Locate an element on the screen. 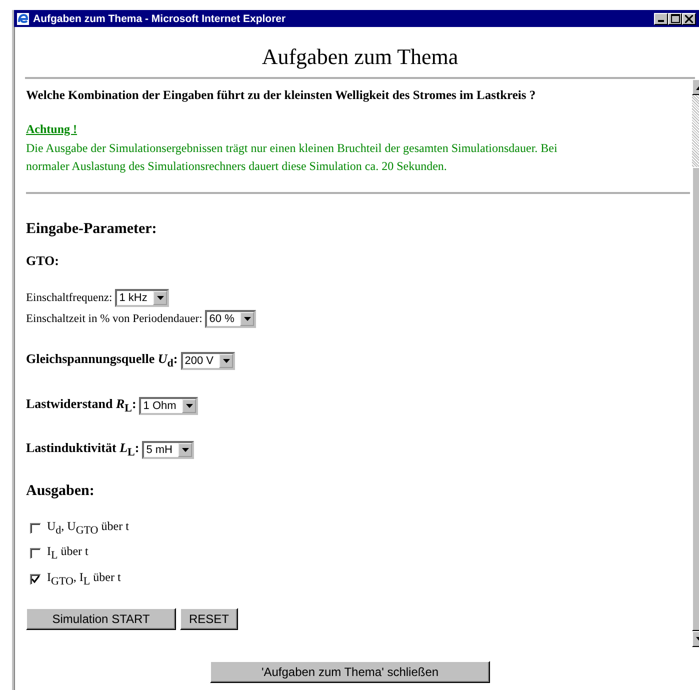  parameter-label: Lastwiderstand R$_{L}$: is located at coordinates (81, 405).